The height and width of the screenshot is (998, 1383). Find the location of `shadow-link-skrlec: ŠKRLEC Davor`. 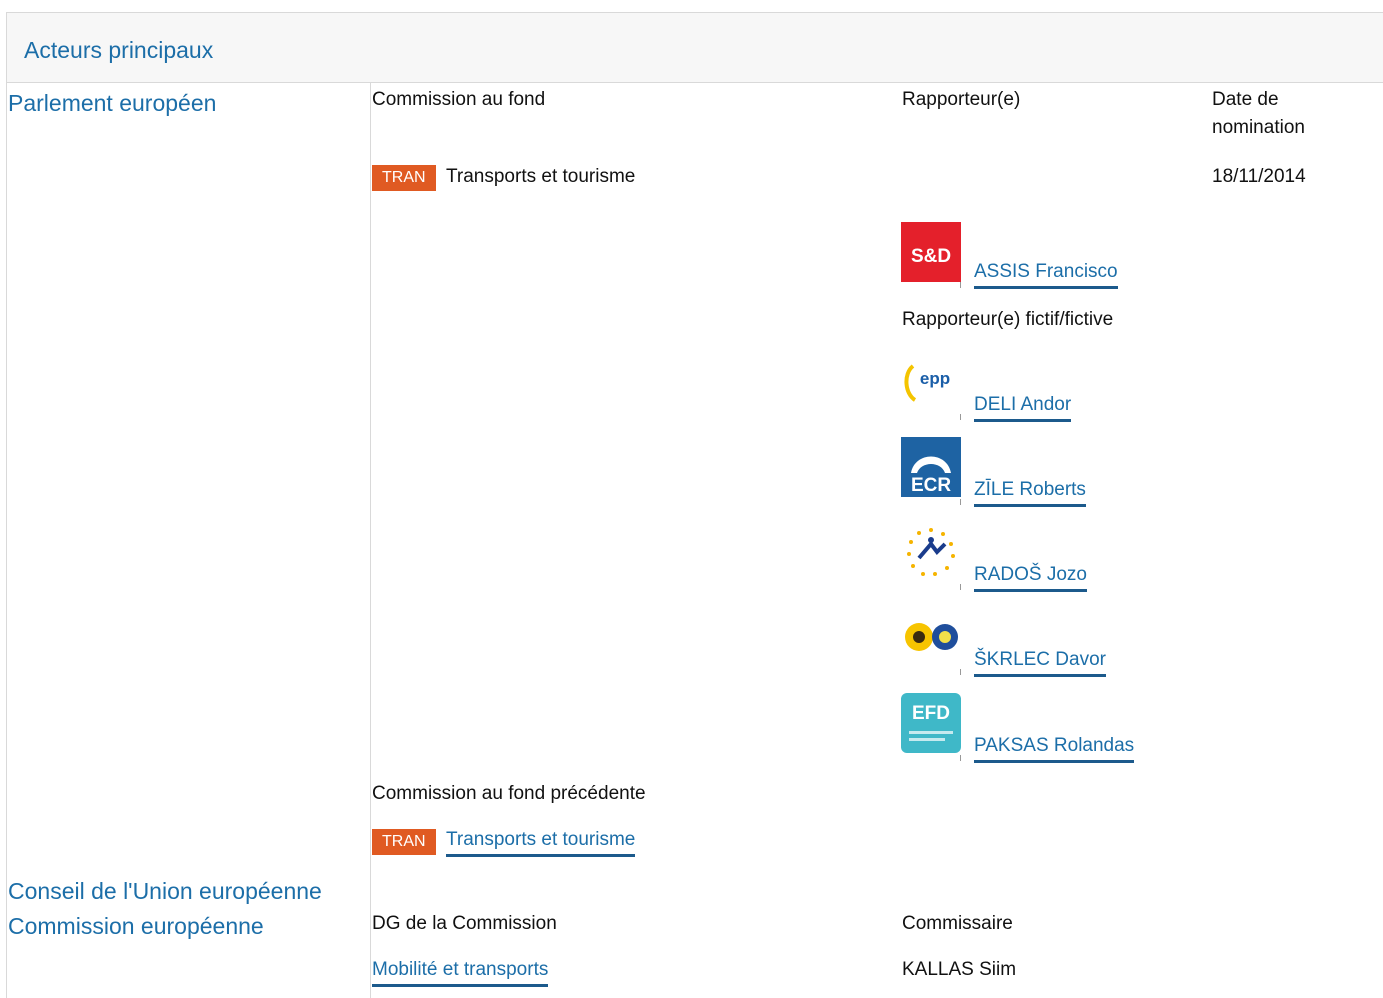

shadow-link-skrlec: ŠKRLEC Davor is located at coordinates (1040, 662).